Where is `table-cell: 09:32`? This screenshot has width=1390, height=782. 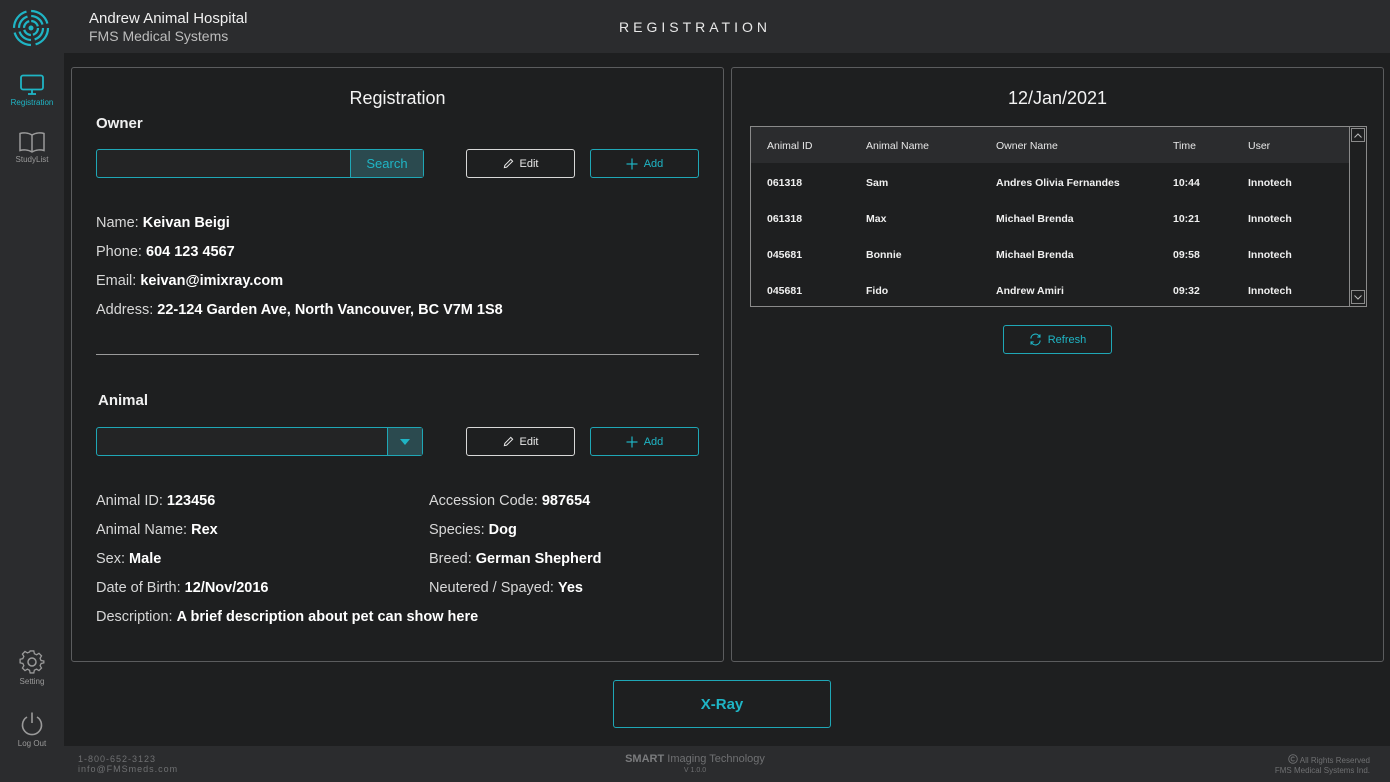 table-cell: 09:32 is located at coordinates (1186, 291).